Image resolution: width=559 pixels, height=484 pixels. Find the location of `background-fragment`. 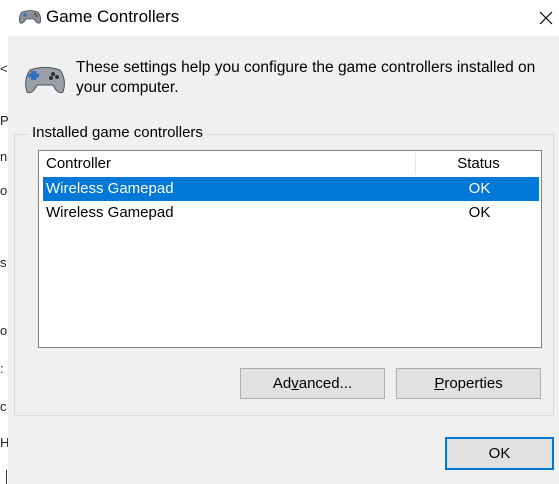

background-fragment is located at coordinates (6, 477).